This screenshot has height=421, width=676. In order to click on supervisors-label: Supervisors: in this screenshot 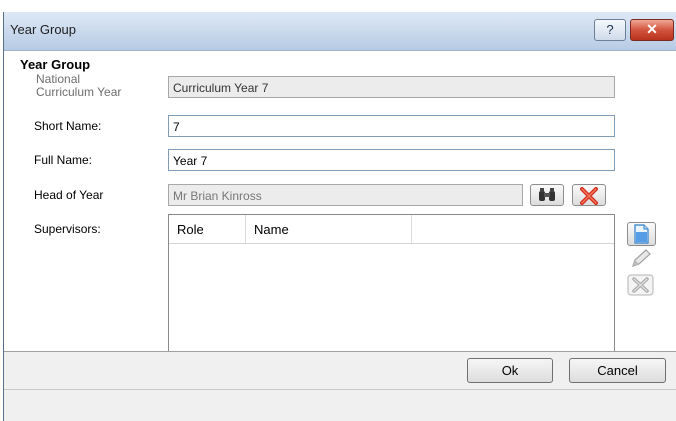, I will do `click(67, 229)`.